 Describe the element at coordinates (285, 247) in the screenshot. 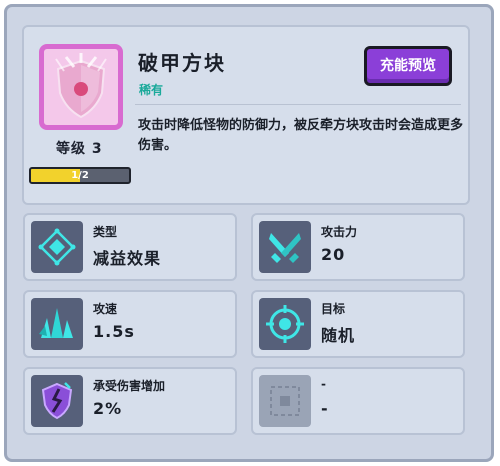

I see `crossed-swords-icon` at that location.